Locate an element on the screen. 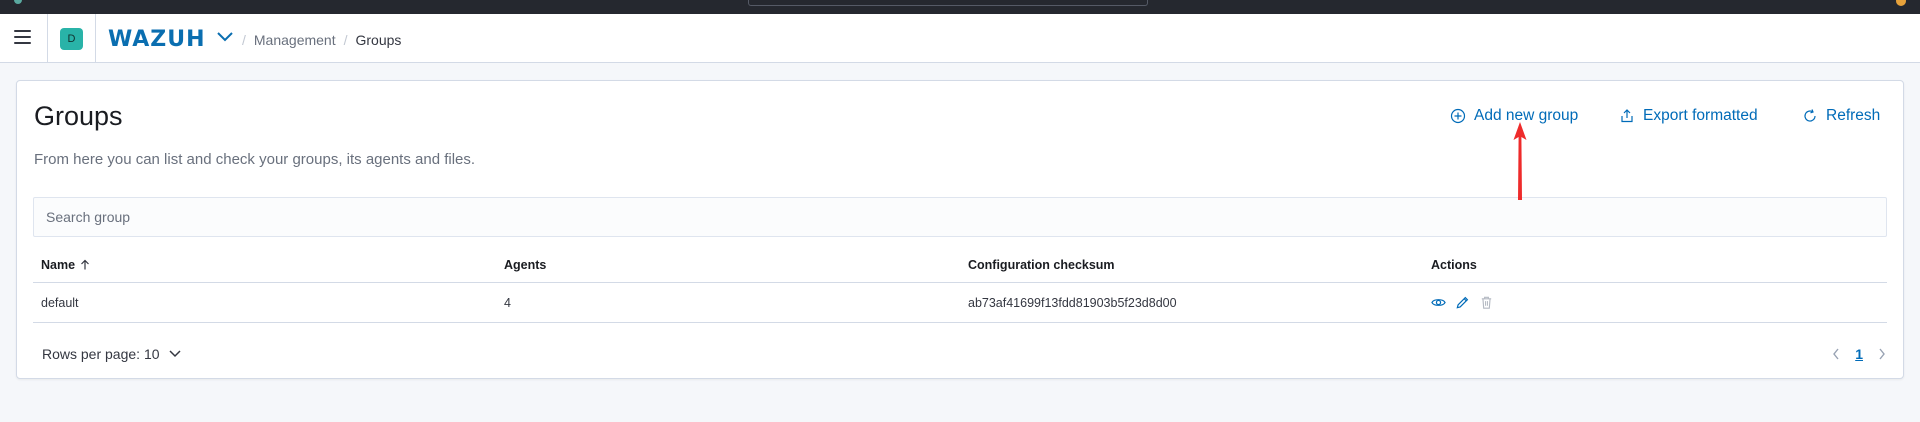 This screenshot has width=1920, height=422. space-avatar: D is located at coordinates (71, 39).